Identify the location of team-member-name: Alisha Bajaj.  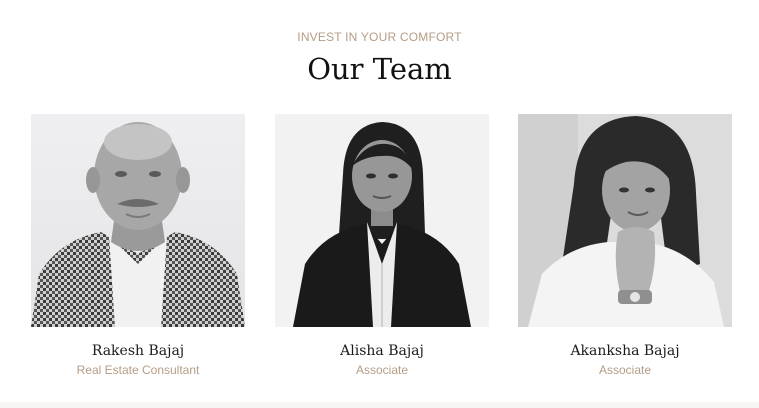
(382, 351).